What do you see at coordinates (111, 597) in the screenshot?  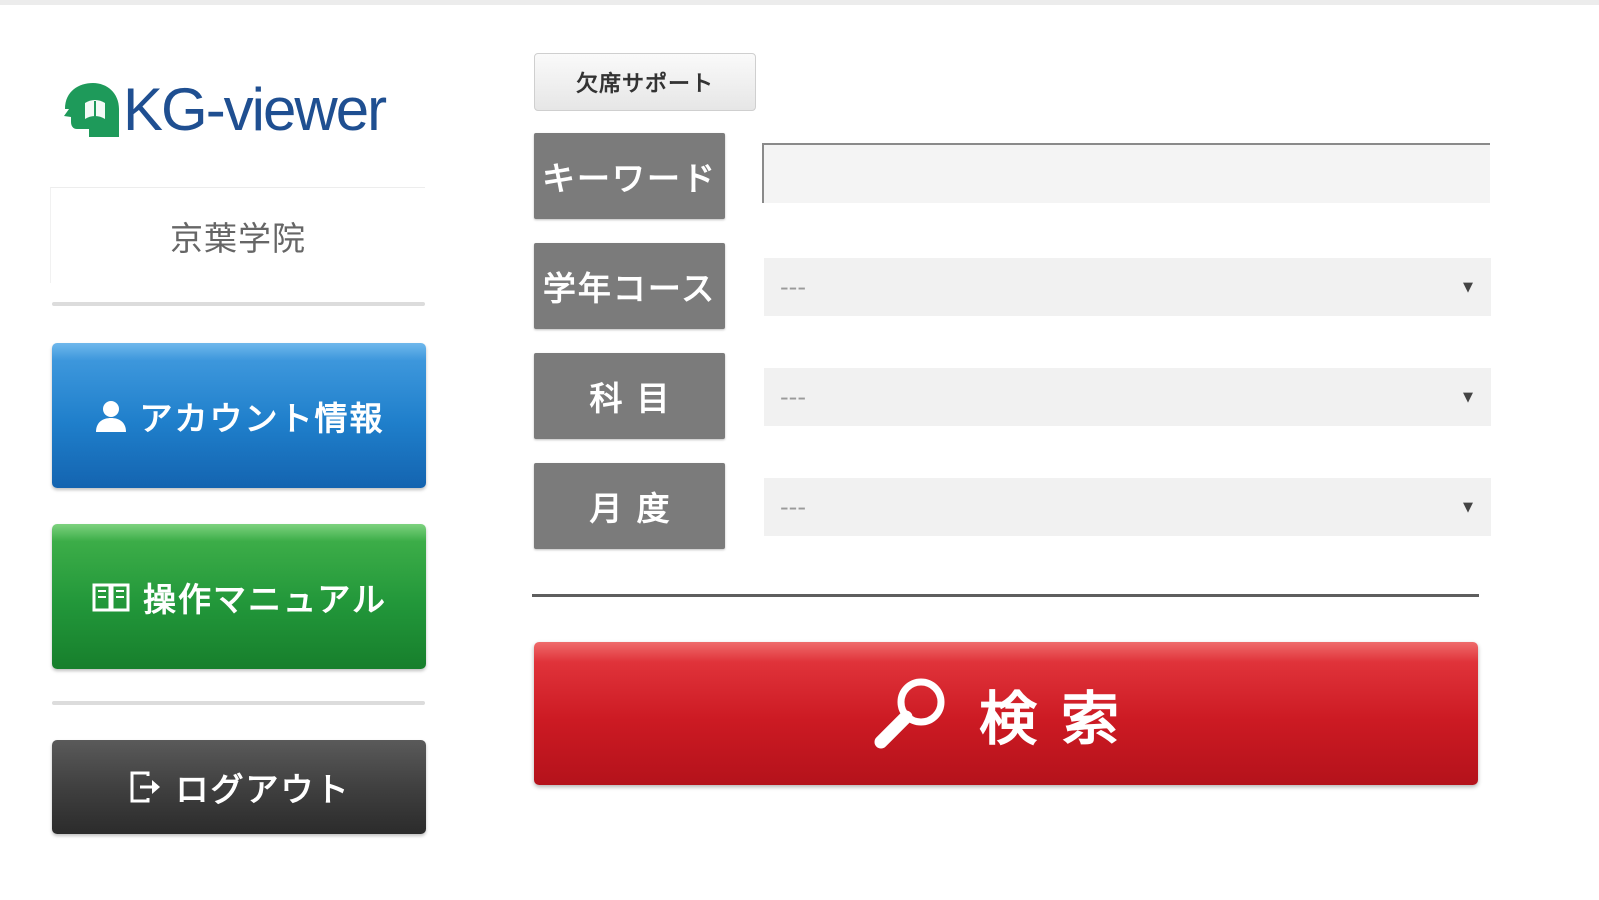 I see `book-icon` at bounding box center [111, 597].